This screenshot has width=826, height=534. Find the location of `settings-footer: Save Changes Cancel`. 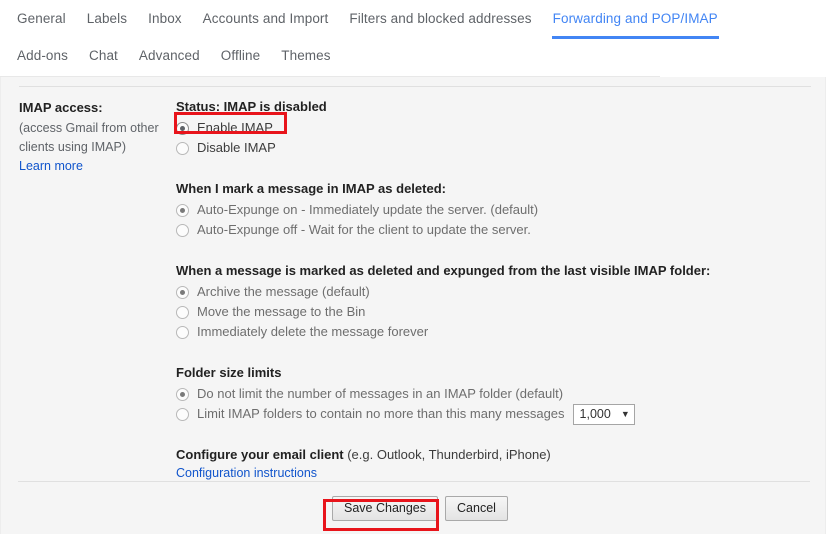

settings-footer: Save Changes Cancel is located at coordinates (413, 507).